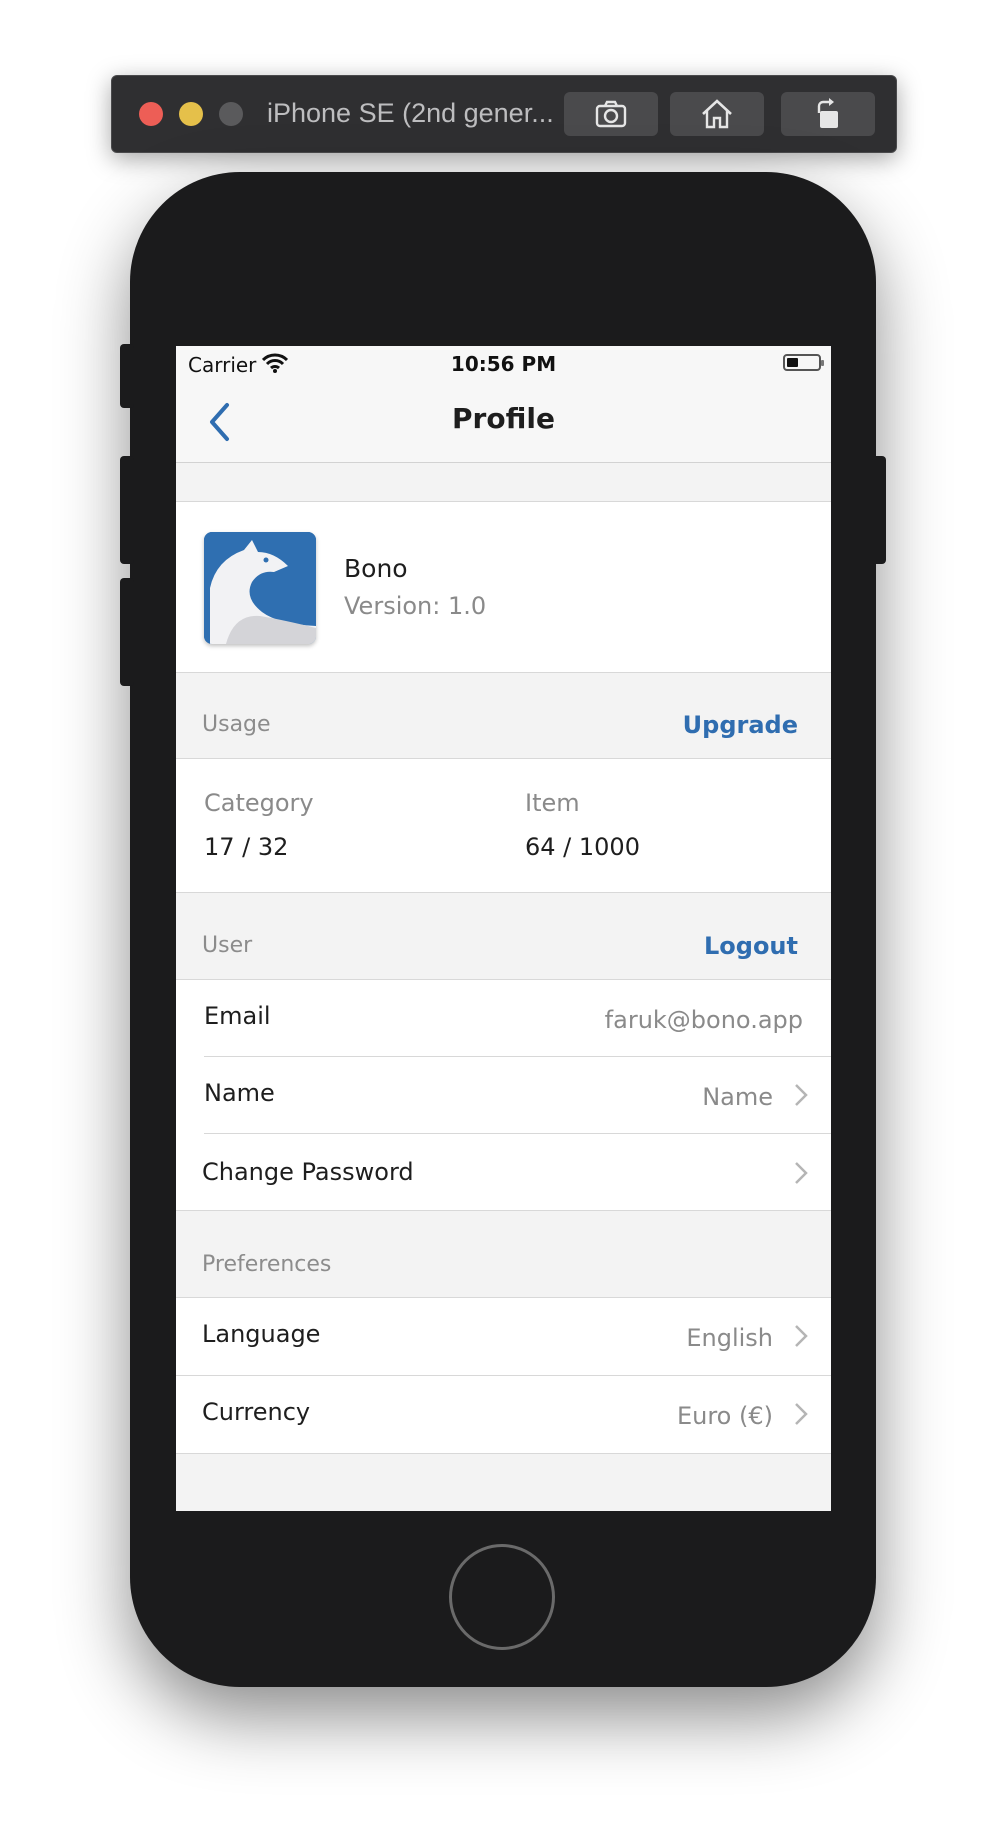 The image size is (1006, 1836). What do you see at coordinates (502, 1597) in the screenshot?
I see `hardware-home-button` at bounding box center [502, 1597].